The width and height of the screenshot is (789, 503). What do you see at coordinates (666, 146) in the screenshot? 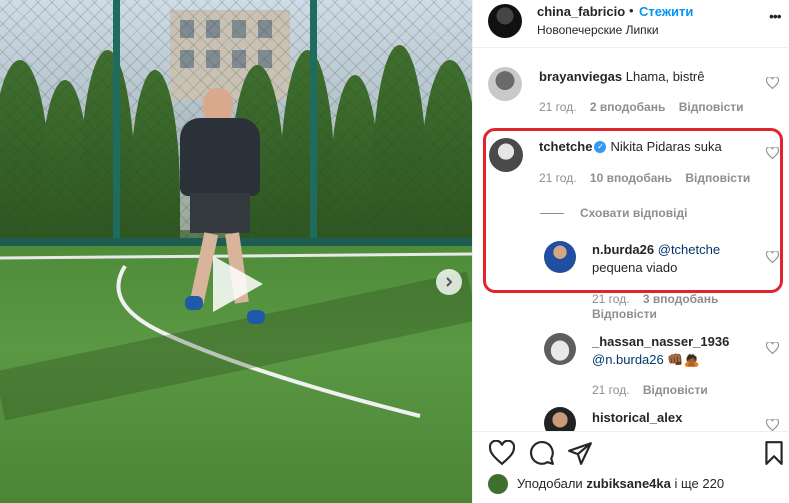
I see `comment-text: Nikita Pidaras suka` at bounding box center [666, 146].